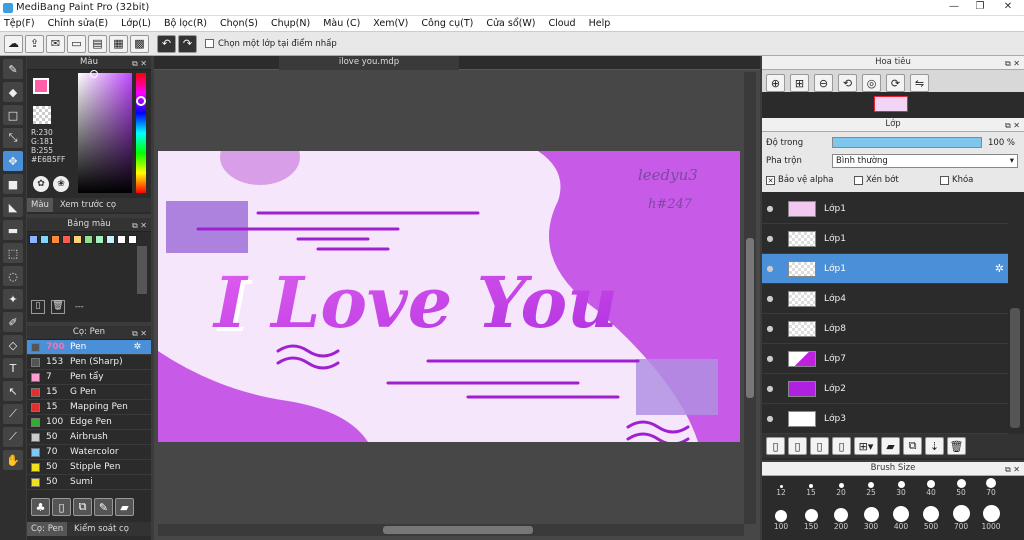  Describe the element at coordinates (871, 487) in the screenshot. I see `brush-size-option: 25` at that location.